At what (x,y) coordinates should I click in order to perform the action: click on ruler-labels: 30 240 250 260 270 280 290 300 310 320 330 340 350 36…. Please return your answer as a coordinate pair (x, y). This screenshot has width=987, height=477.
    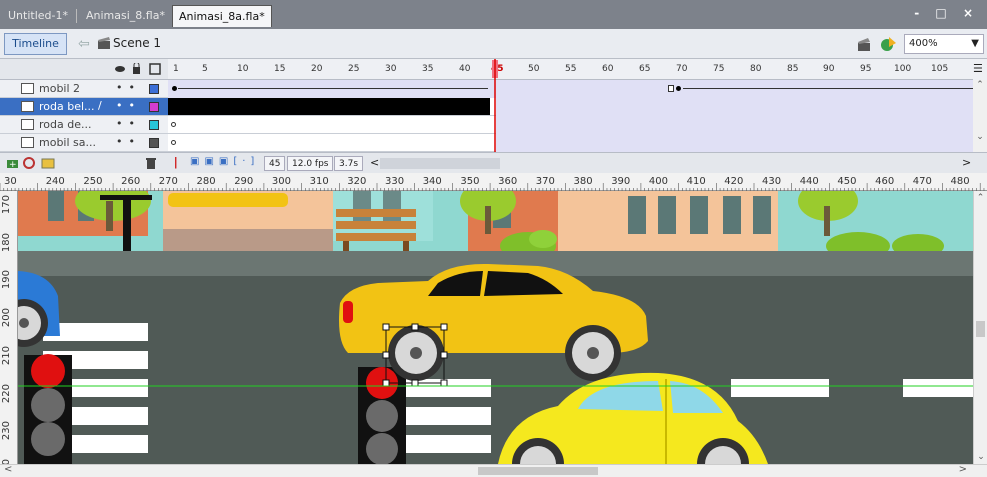
    Looking at the image, I should click on (493, 182).